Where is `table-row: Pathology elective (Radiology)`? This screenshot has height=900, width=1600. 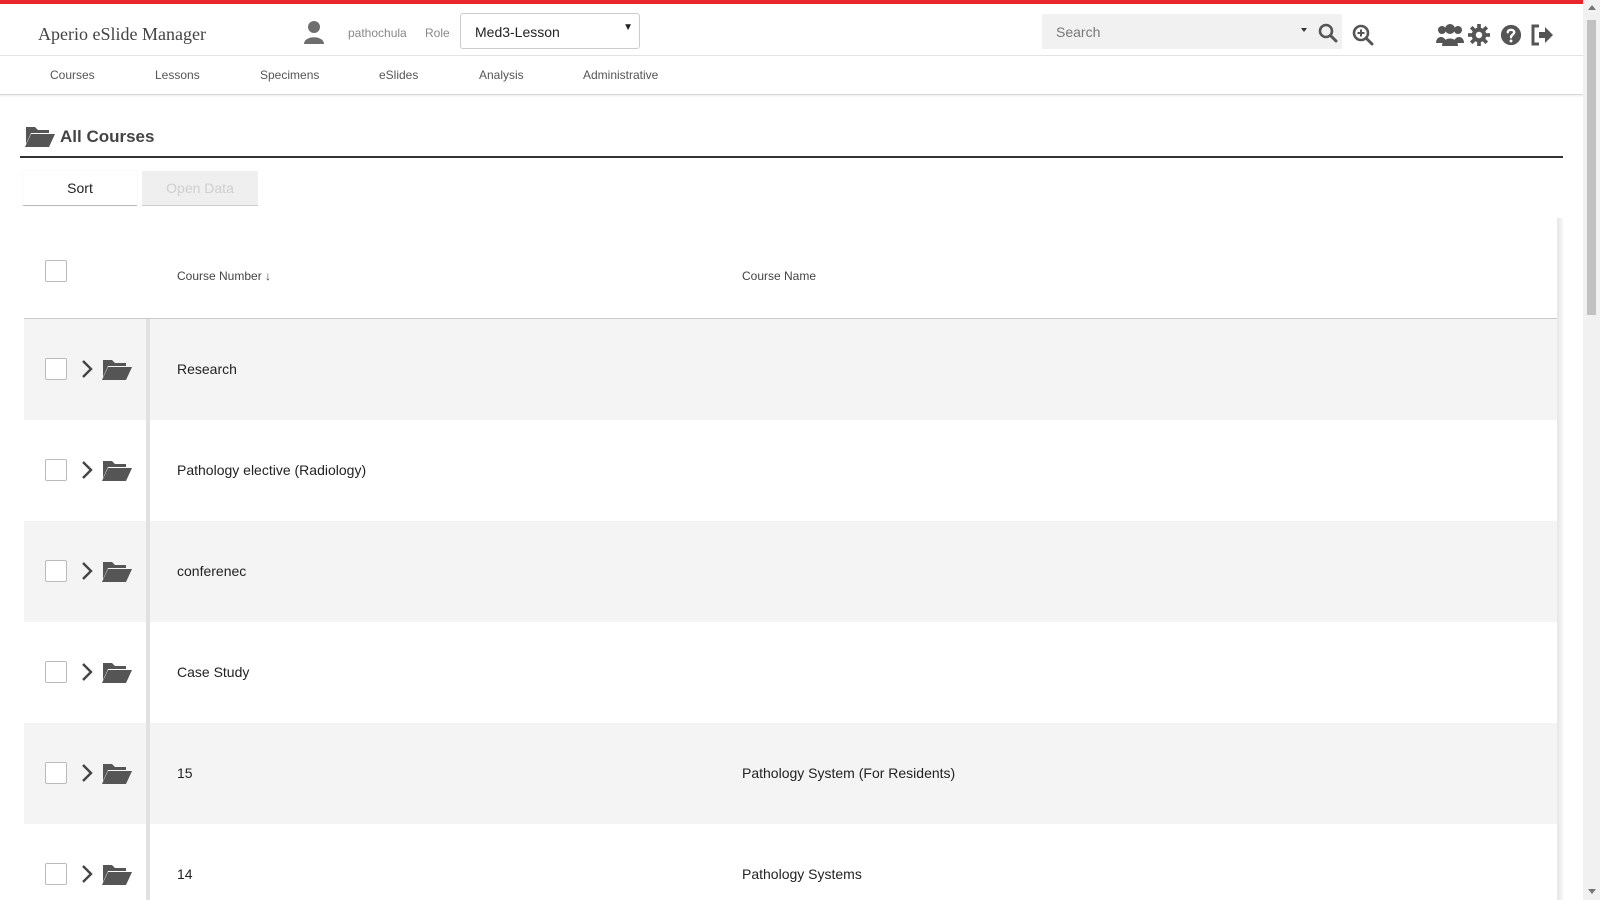
table-row: Pathology elective (Radiology) is located at coordinates (791, 470).